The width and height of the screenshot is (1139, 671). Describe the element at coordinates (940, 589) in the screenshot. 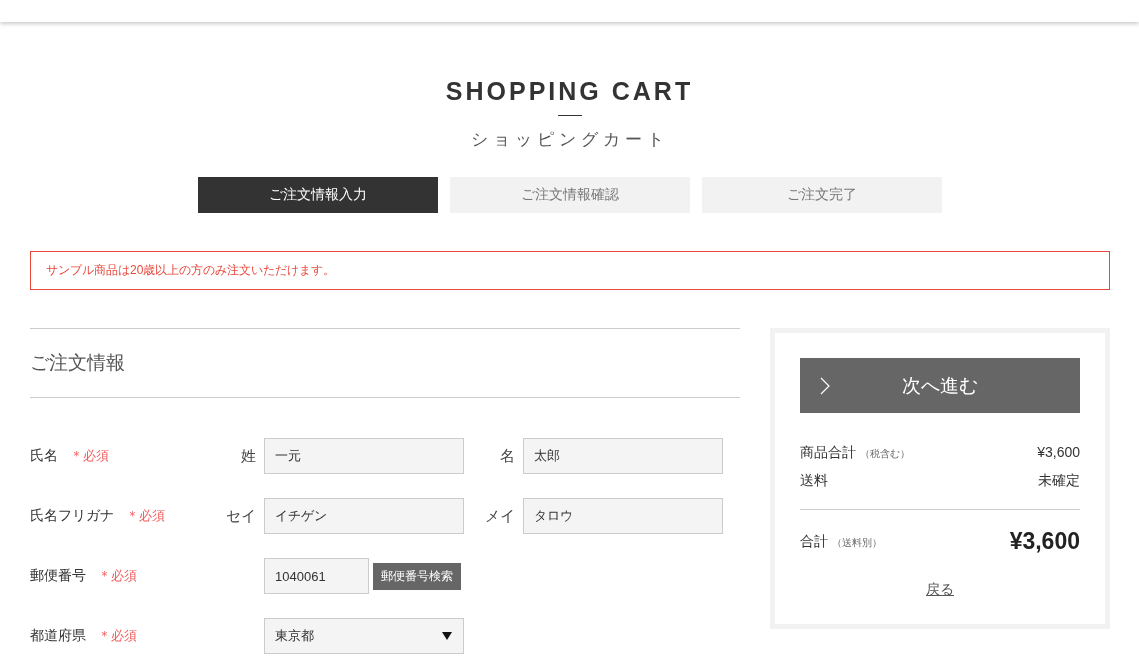

I see `back-link: 戻る` at that location.